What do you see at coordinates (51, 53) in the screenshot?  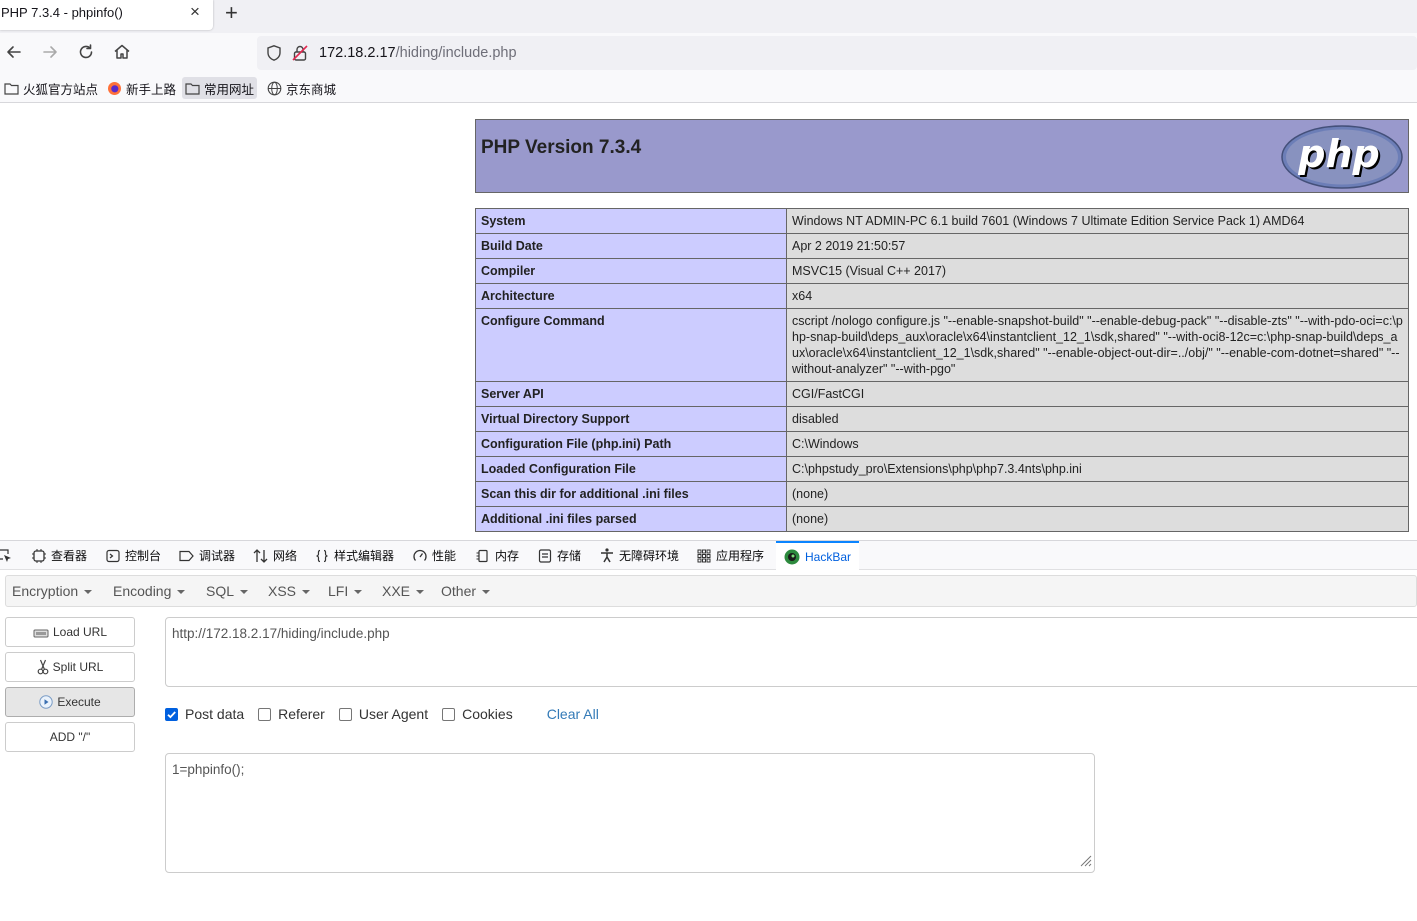 I see `forward-arrow-icon` at bounding box center [51, 53].